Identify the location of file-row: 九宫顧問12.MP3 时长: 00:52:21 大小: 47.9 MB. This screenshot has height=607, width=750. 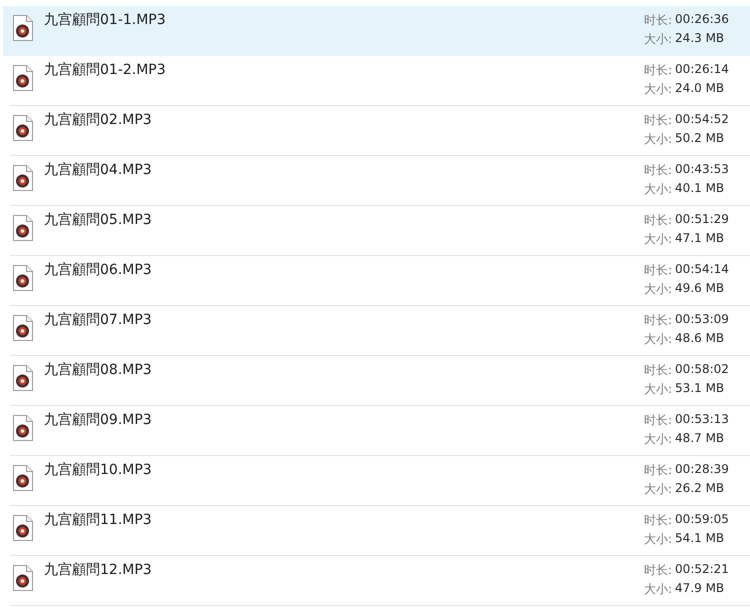
(380, 581).